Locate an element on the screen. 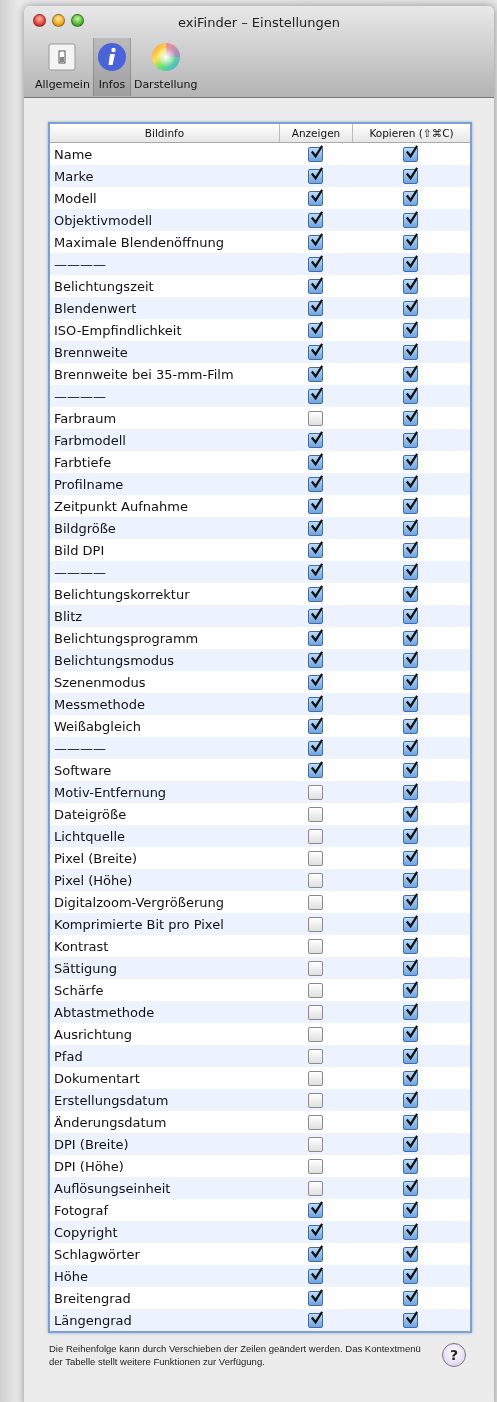 This screenshot has width=497, height=1402. help-button: ? is located at coordinates (454, 1355).